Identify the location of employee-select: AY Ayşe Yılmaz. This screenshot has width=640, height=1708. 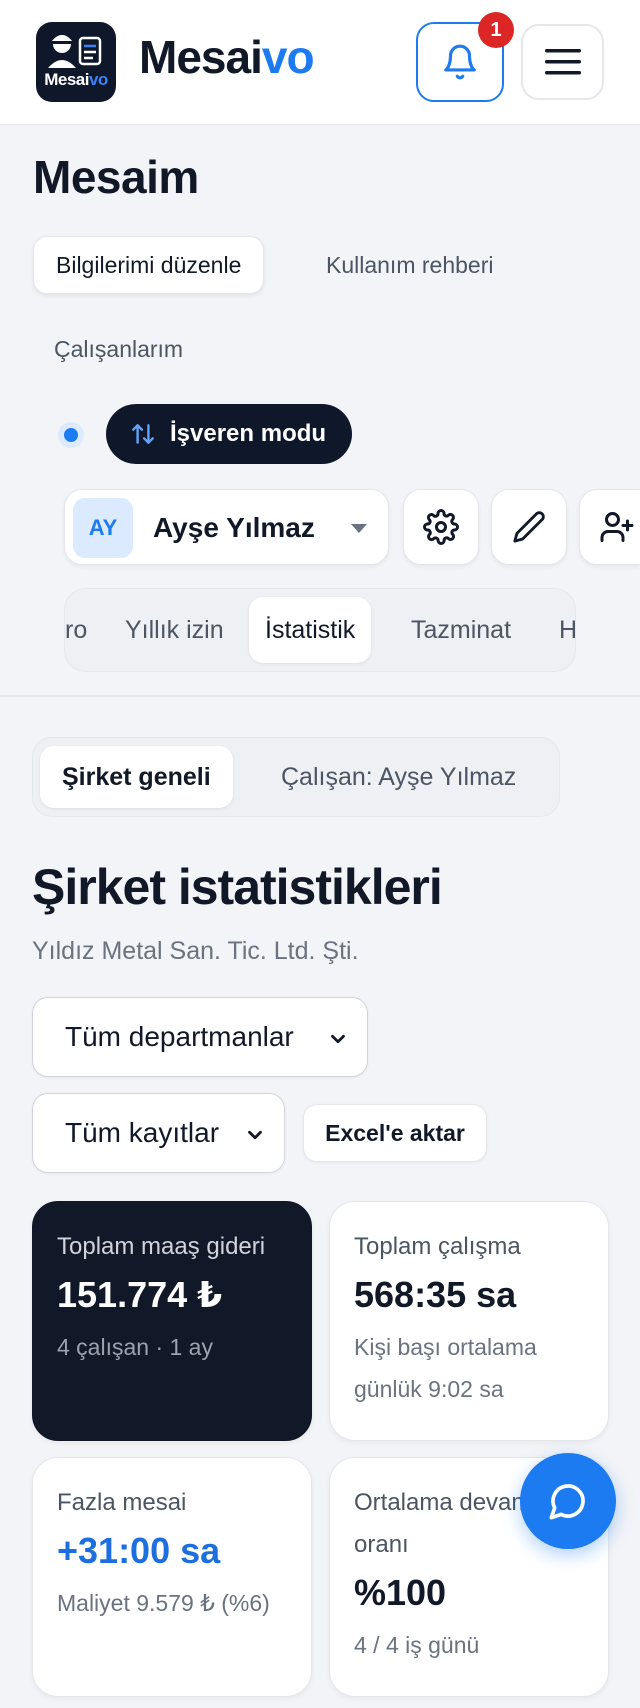
(226, 527).